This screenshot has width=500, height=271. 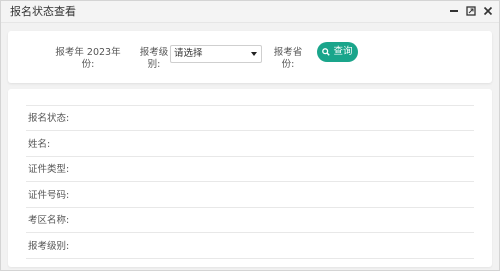 I want to click on exam-province-label-line2: 份:, so click(x=288, y=64).